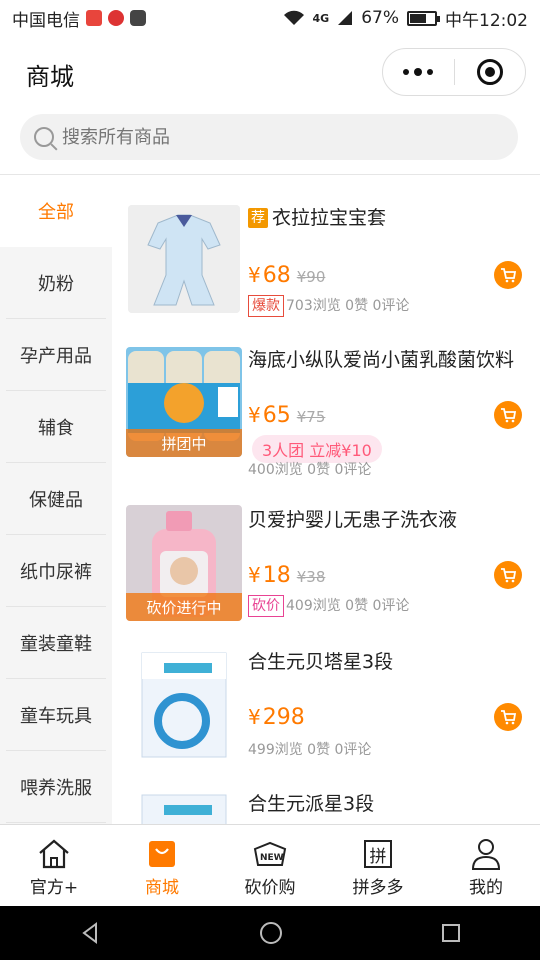  Describe the element at coordinates (329, 218) in the screenshot. I see `product-title: 衣拉拉宝宝套` at that location.